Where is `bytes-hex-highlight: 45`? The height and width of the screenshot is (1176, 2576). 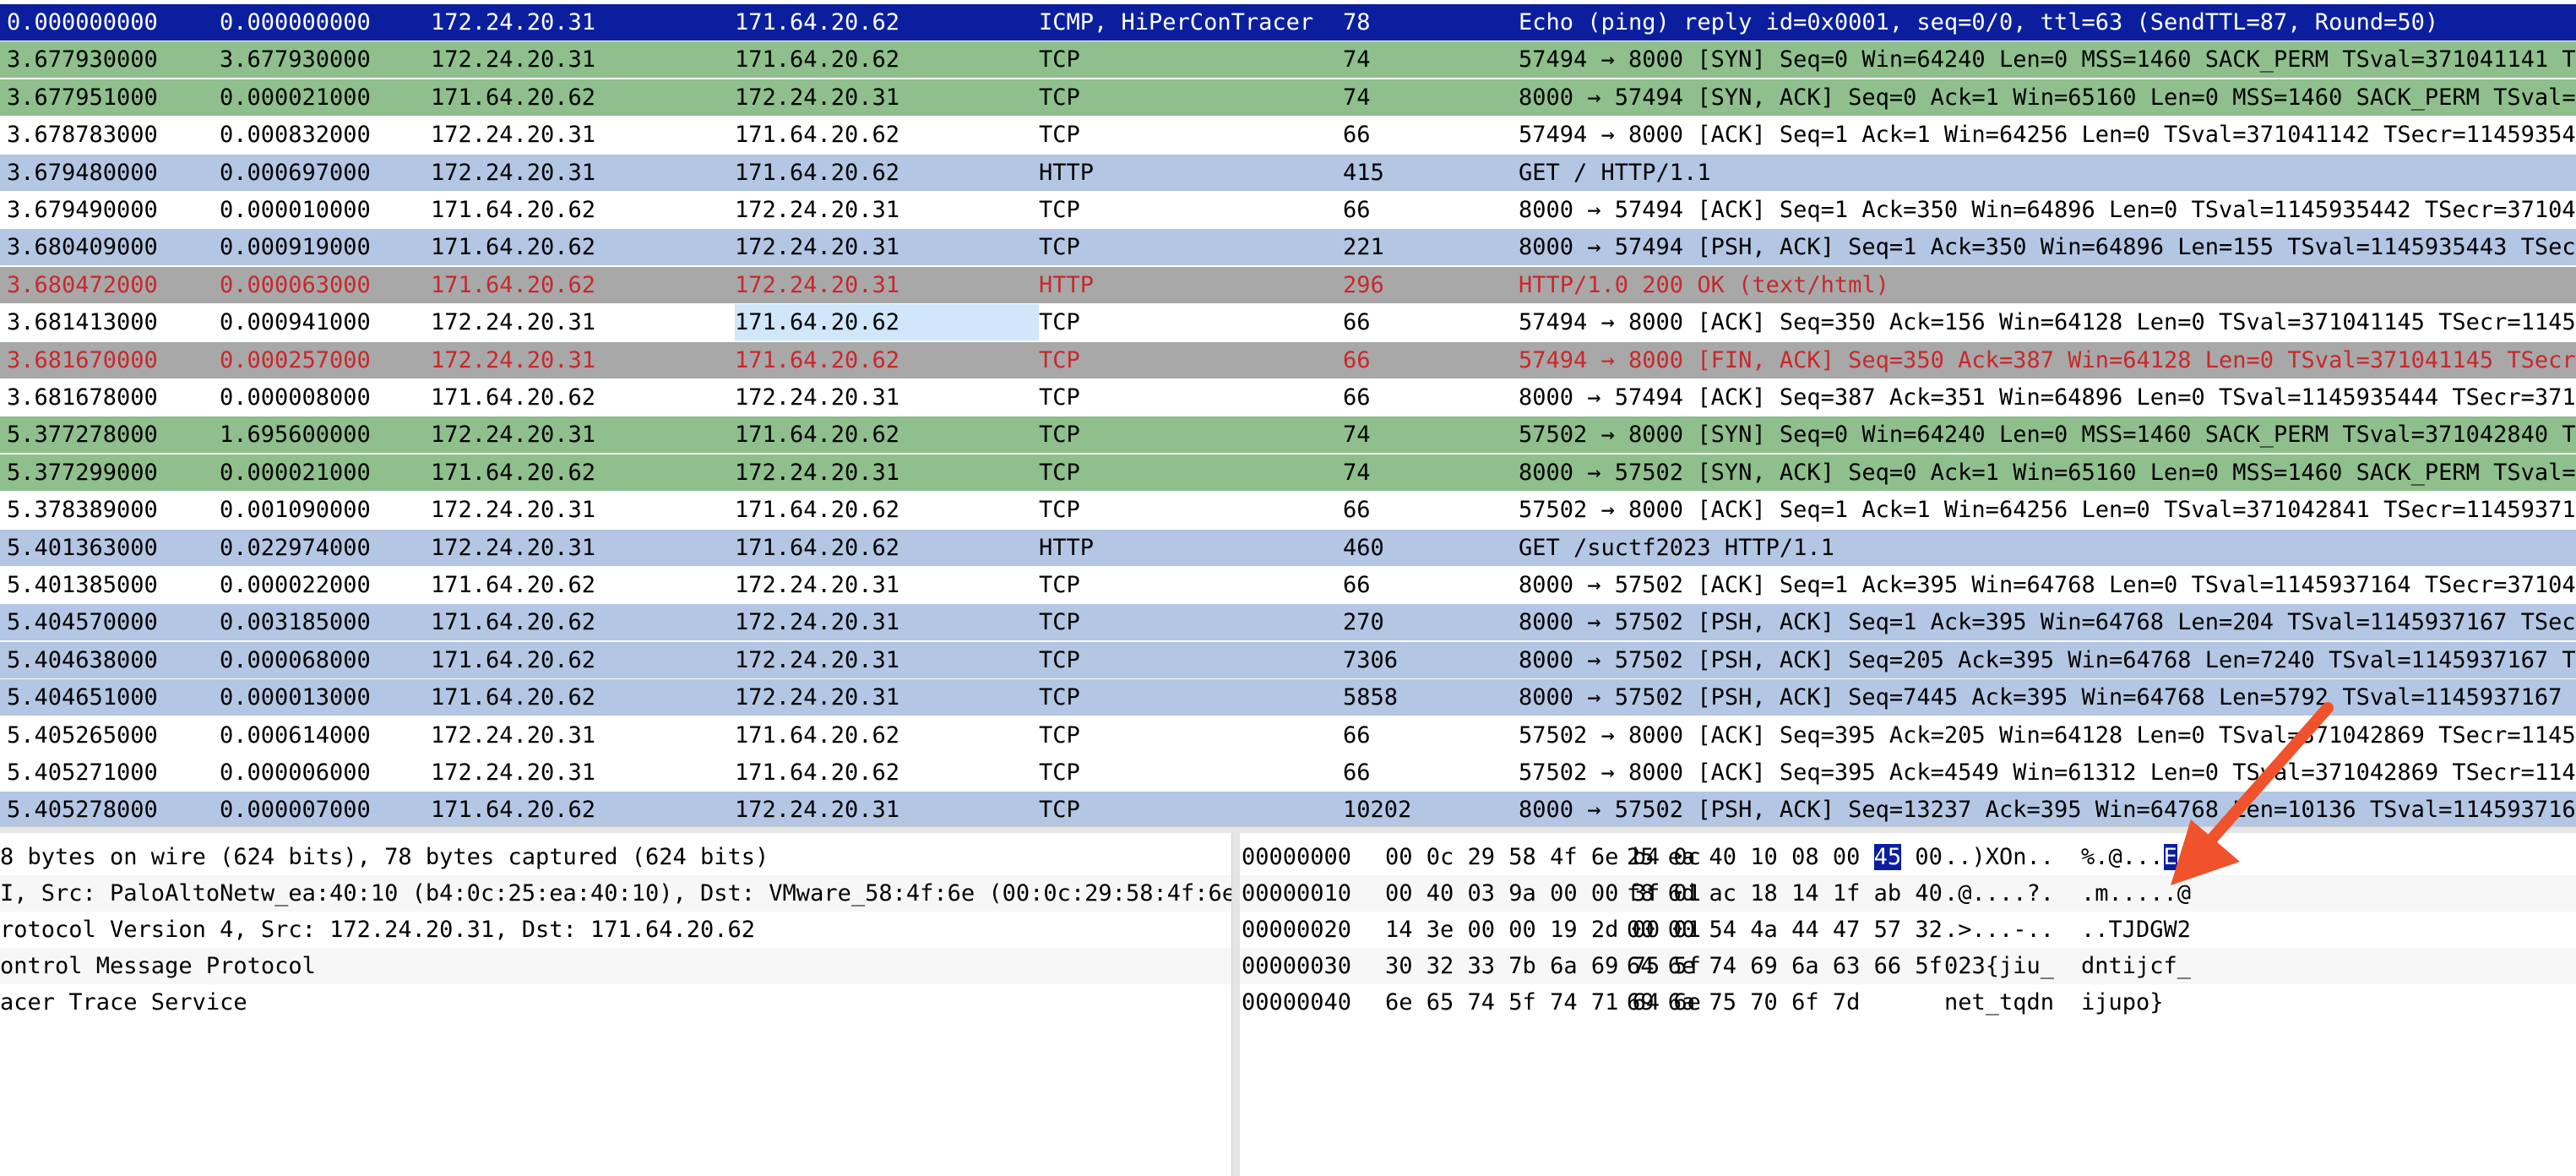
bytes-hex-highlight: 45 is located at coordinates (1887, 857).